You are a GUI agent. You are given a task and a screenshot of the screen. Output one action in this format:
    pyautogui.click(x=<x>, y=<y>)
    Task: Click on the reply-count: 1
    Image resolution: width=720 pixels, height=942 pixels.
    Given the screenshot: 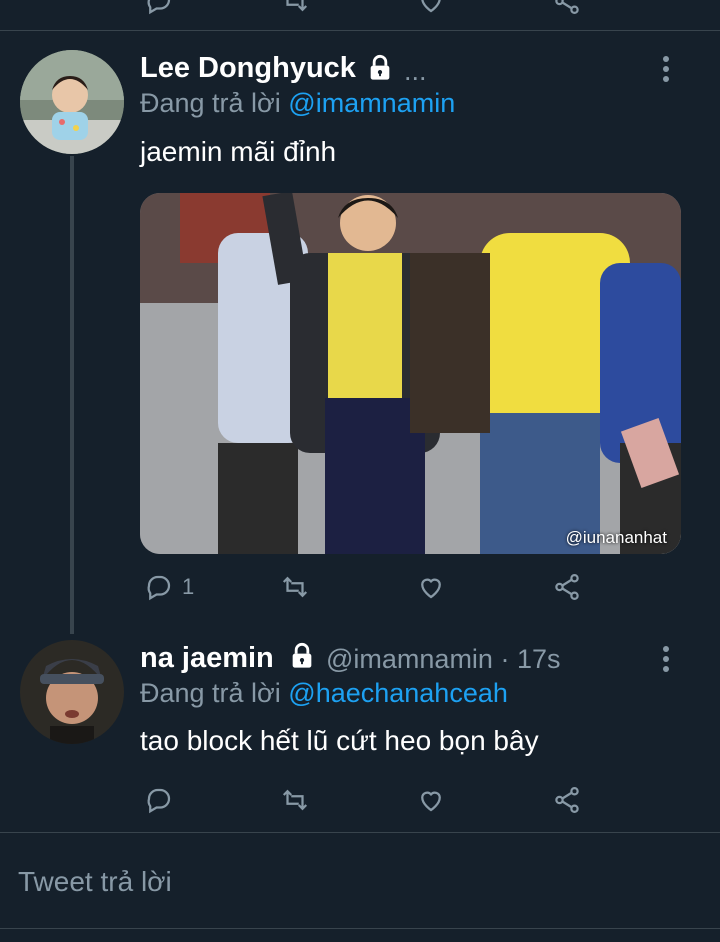 What is the action you would take?
    pyautogui.click(x=188, y=586)
    